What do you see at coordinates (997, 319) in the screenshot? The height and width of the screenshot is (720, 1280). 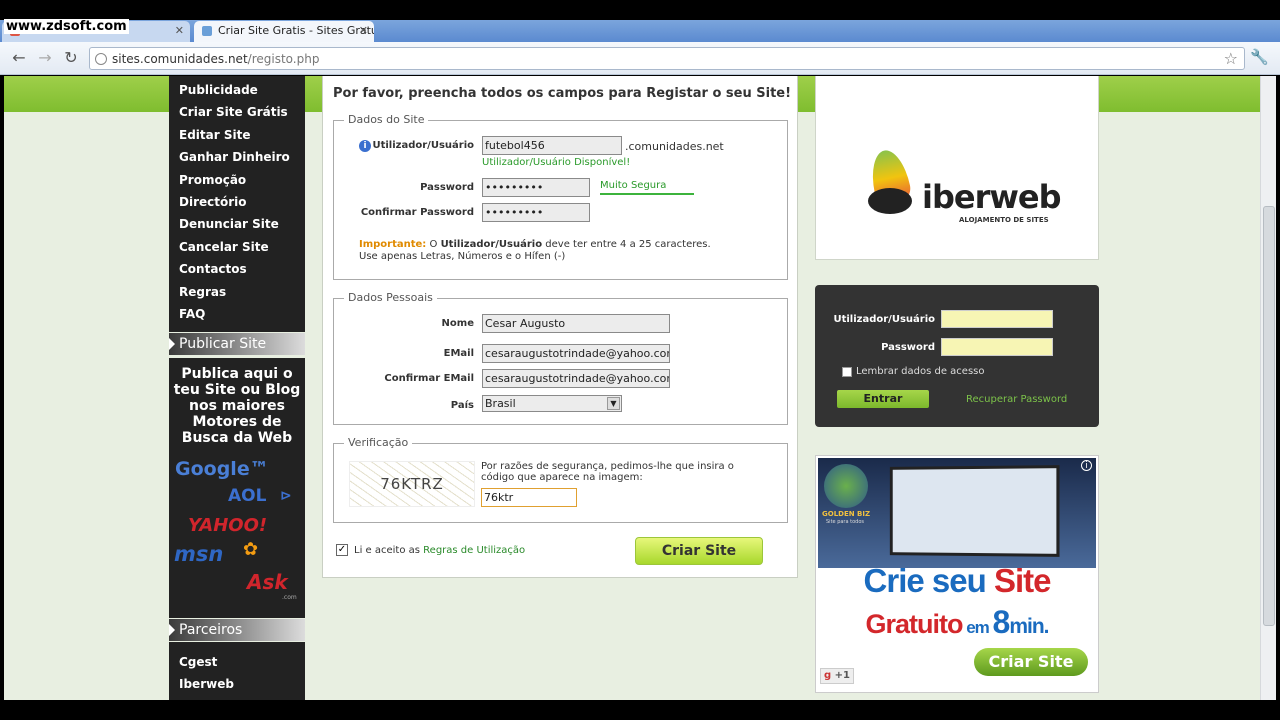 I see `login-username-input` at bounding box center [997, 319].